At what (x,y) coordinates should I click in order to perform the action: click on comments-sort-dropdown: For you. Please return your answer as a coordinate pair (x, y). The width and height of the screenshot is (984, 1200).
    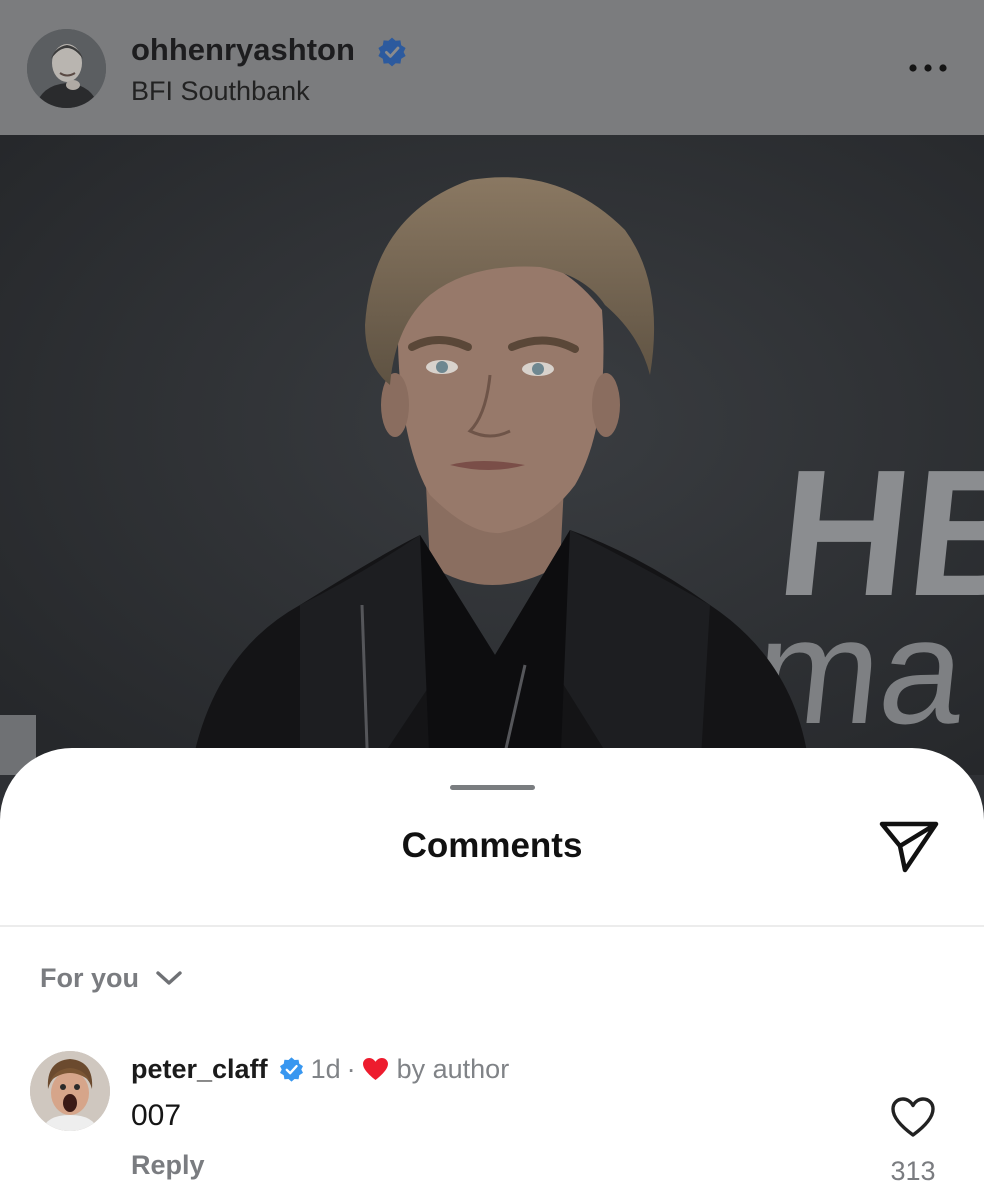
    Looking at the image, I should click on (111, 978).